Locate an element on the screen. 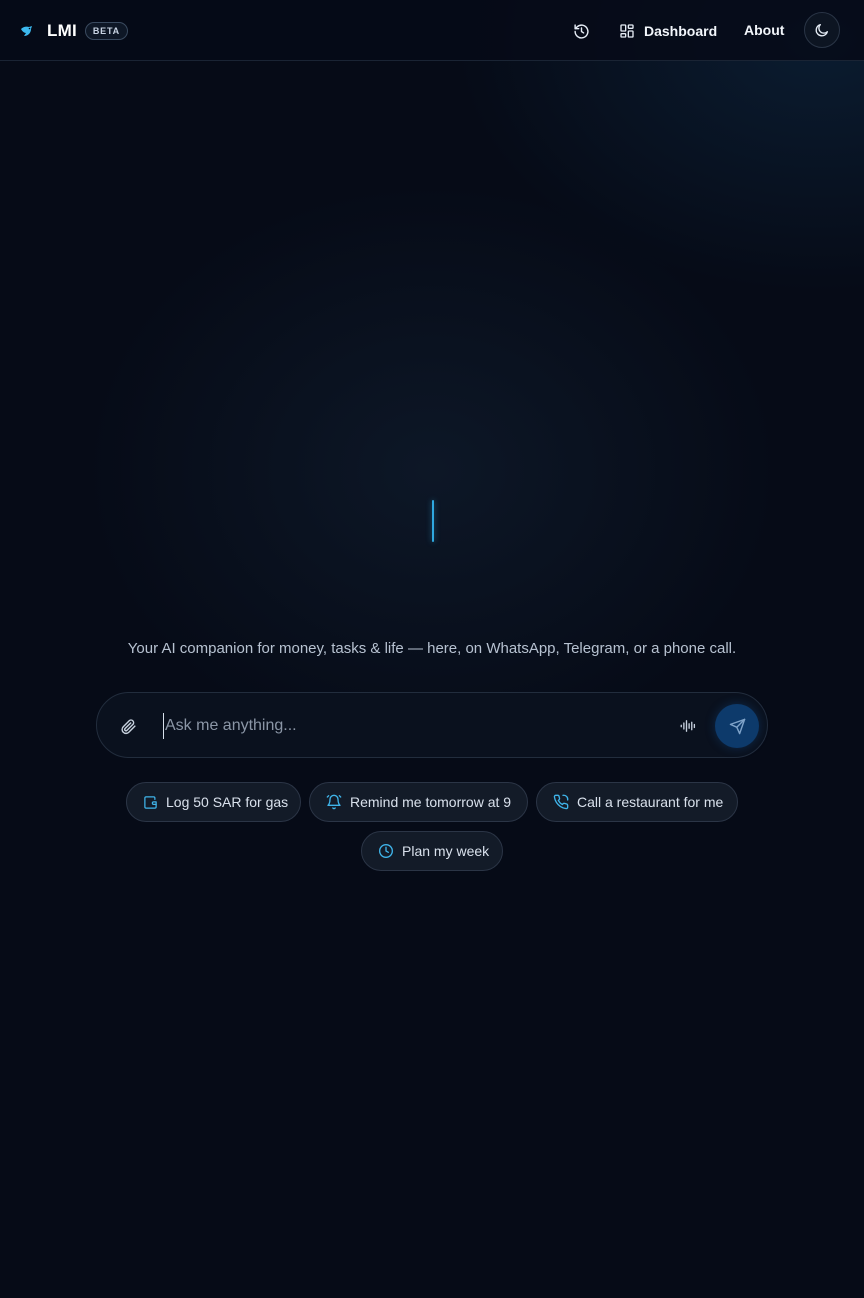 The image size is (864, 1298). brand: LMI BETA is located at coordinates (73, 31).